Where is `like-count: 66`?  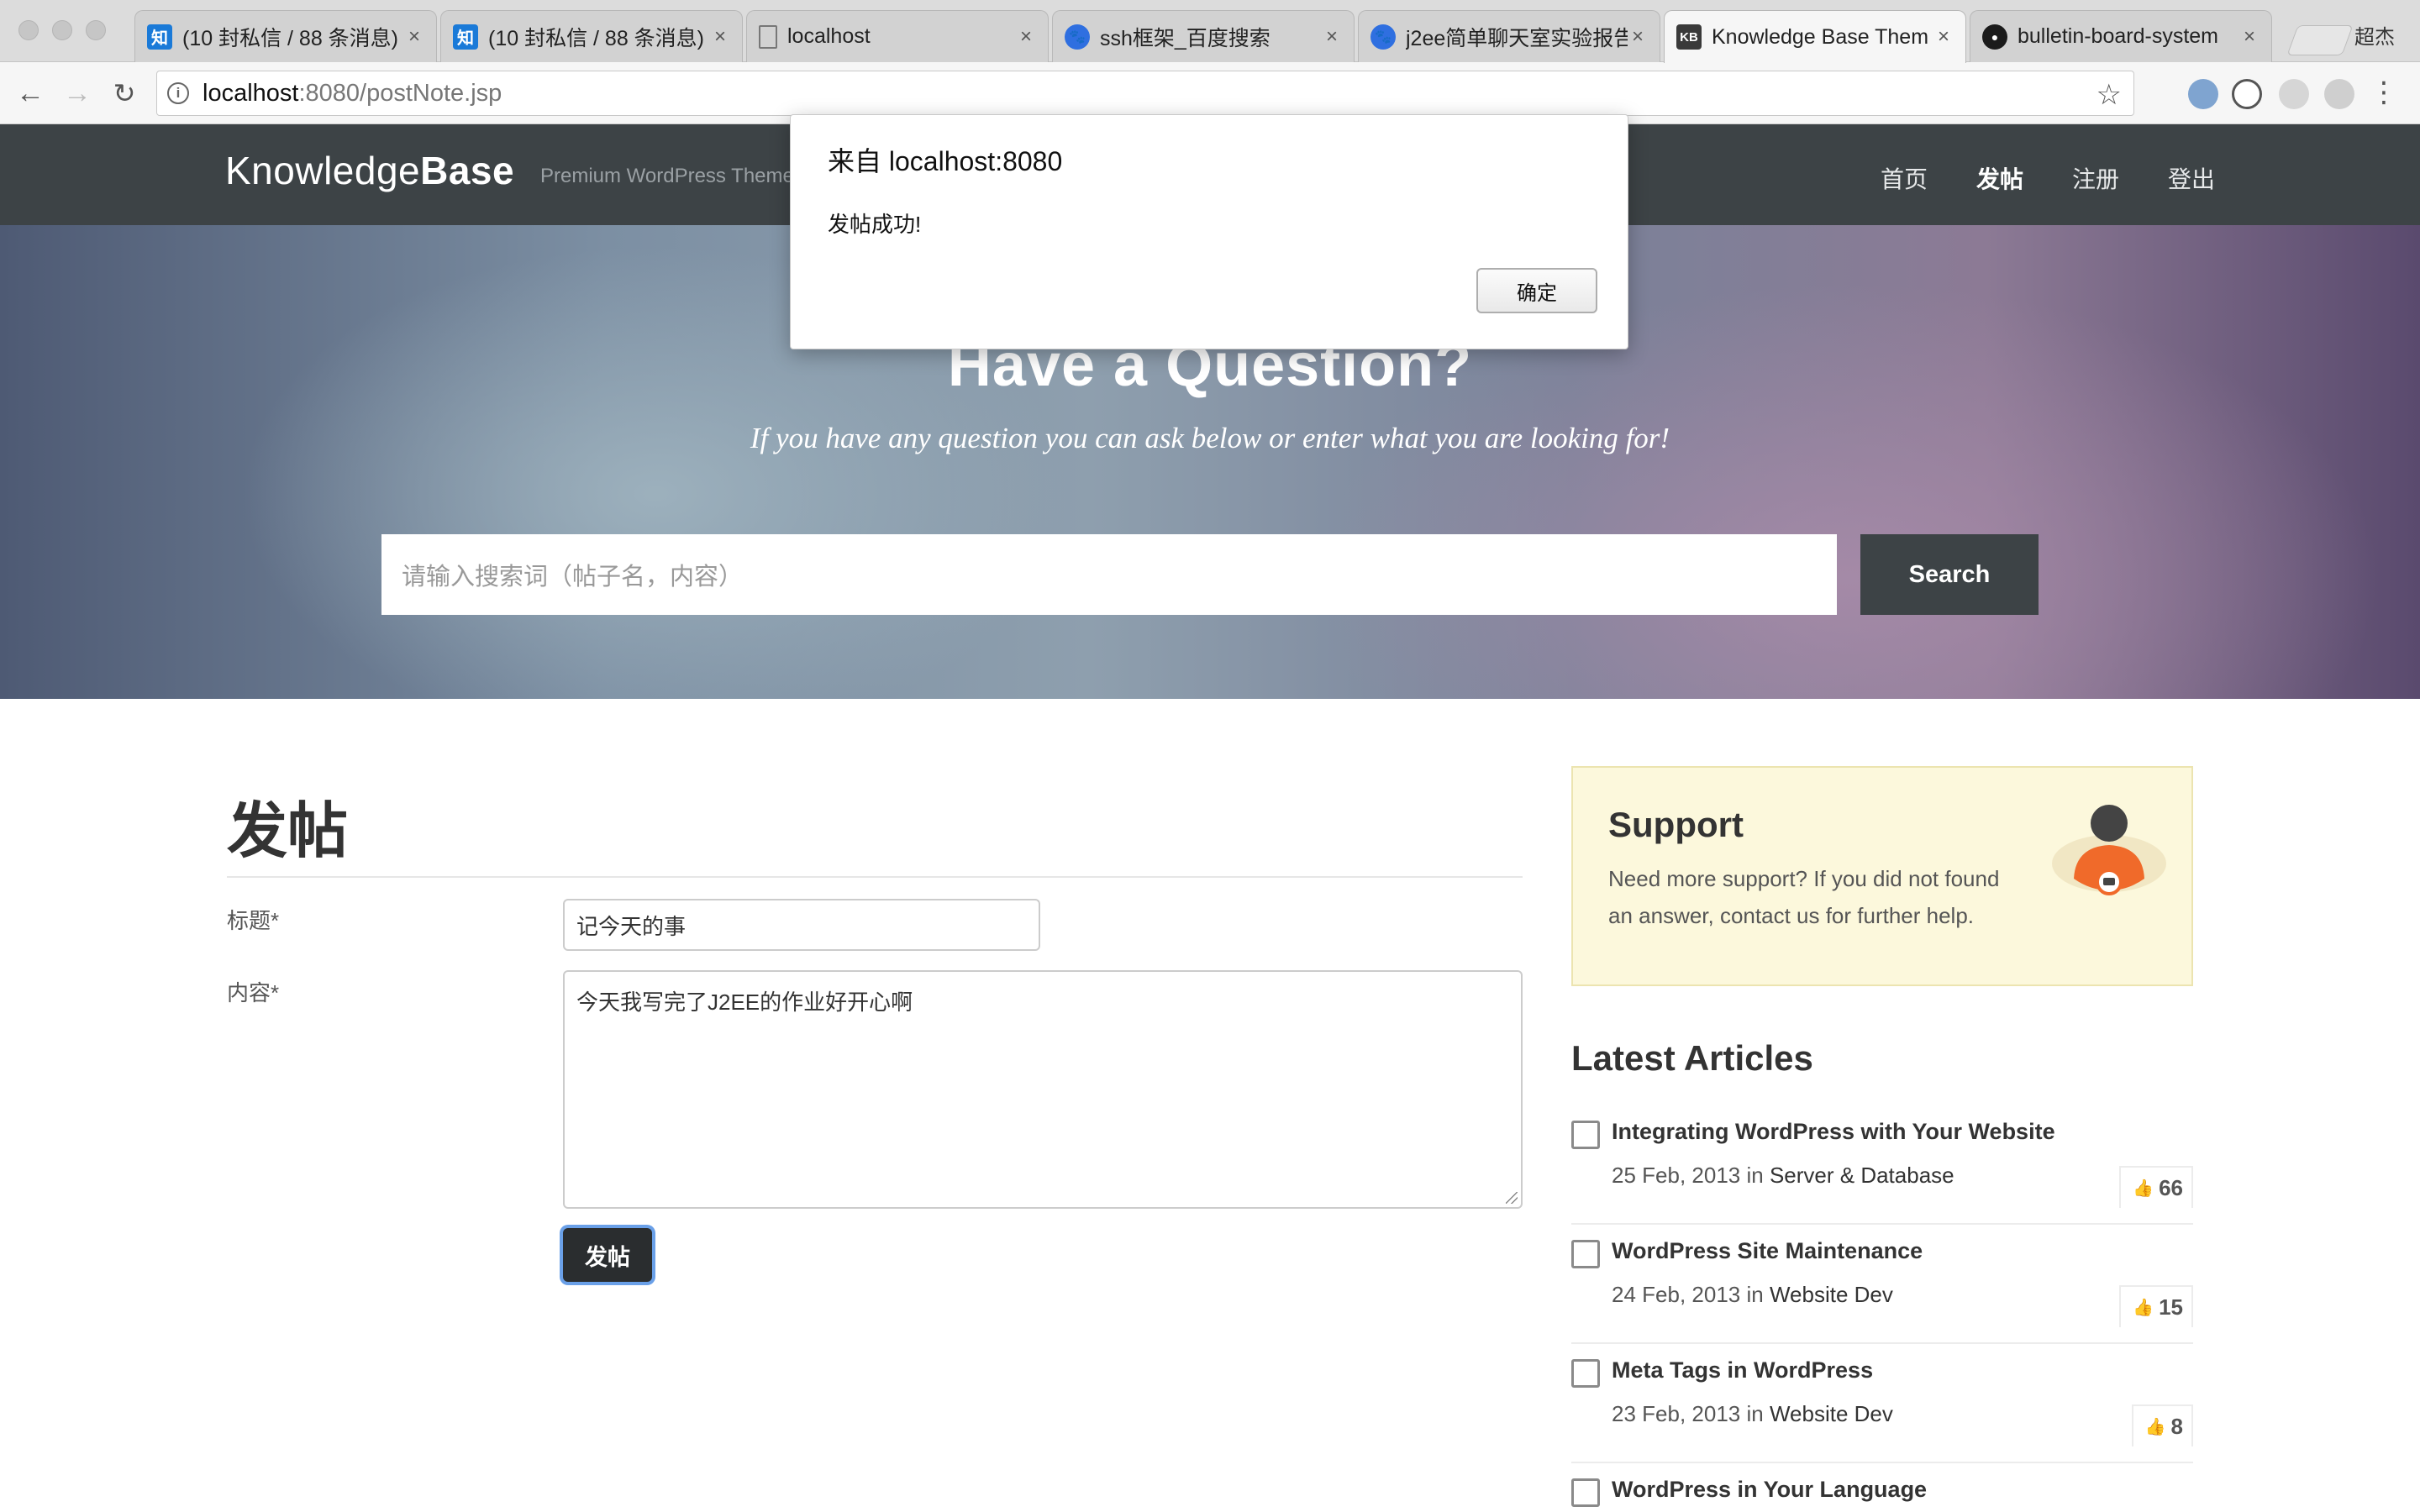 like-count: 66 is located at coordinates (2171, 1187).